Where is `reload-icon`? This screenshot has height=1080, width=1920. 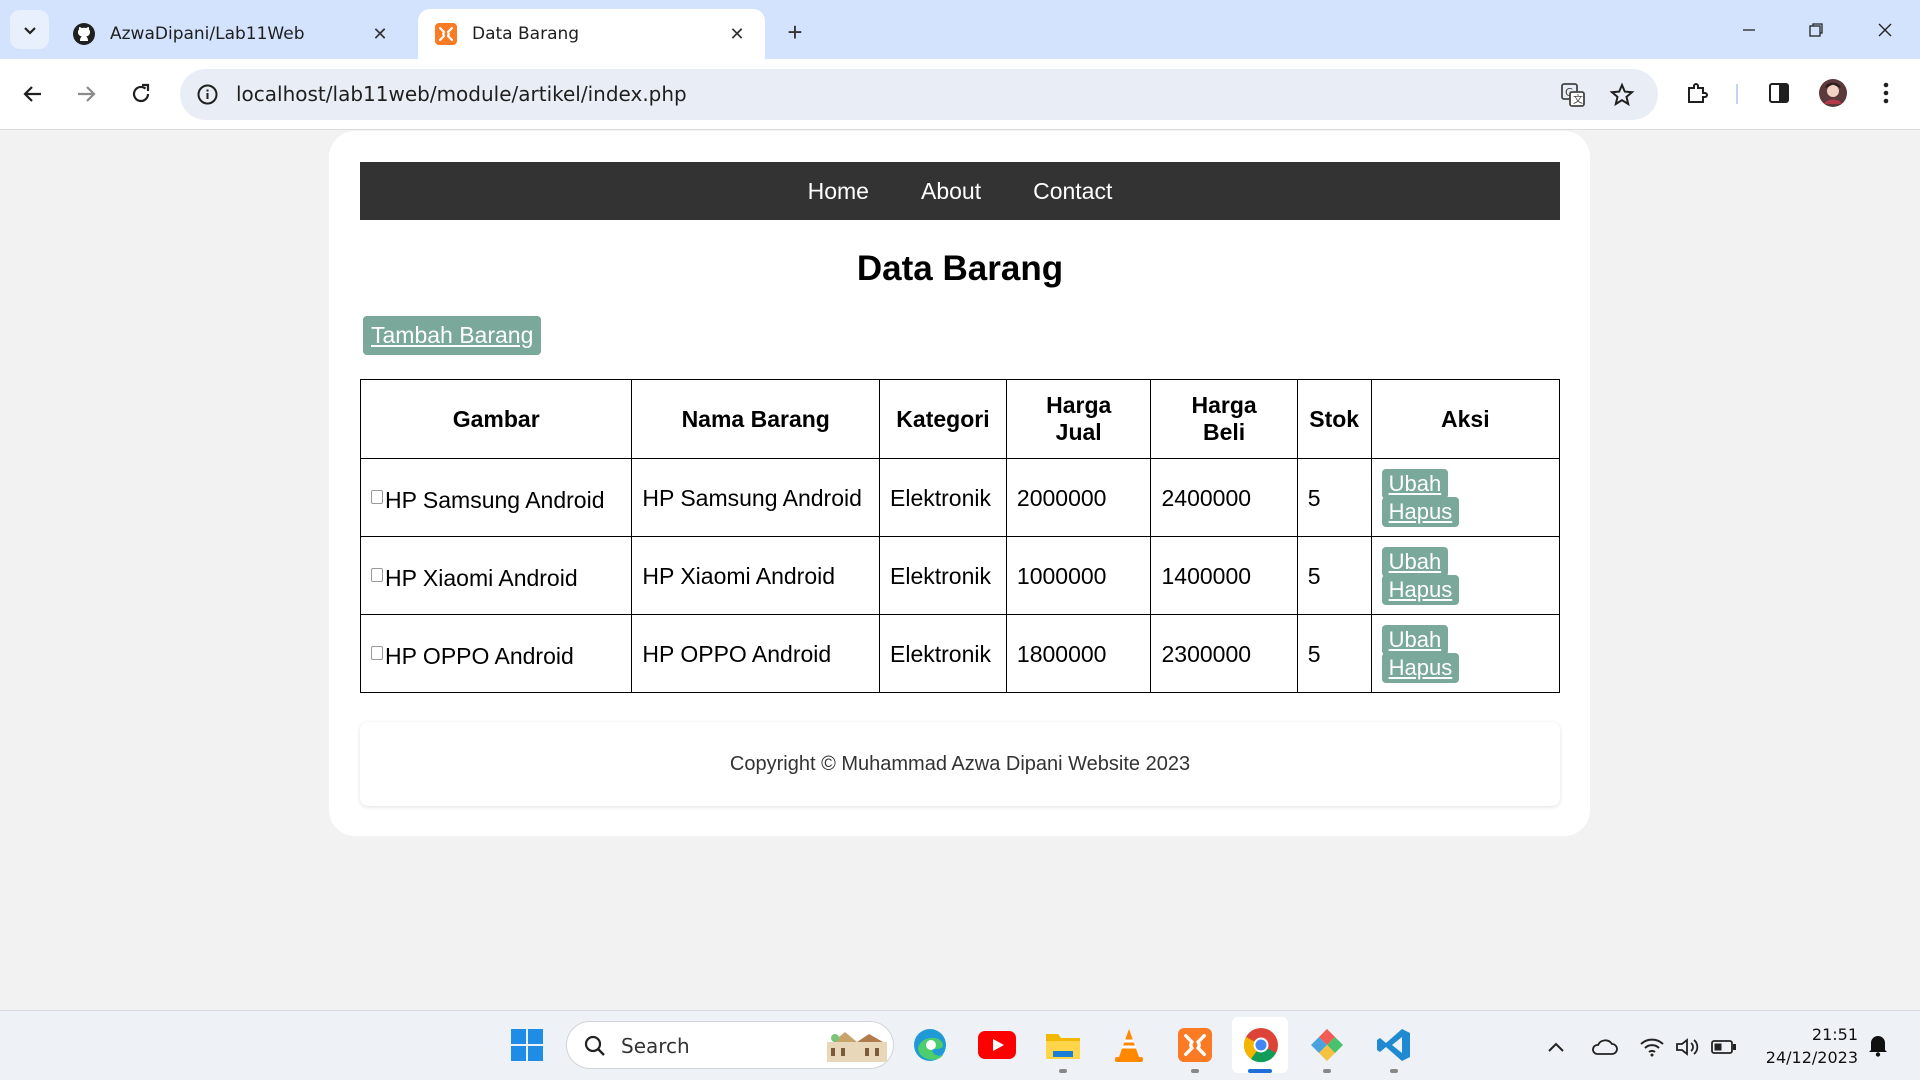 reload-icon is located at coordinates (141, 93).